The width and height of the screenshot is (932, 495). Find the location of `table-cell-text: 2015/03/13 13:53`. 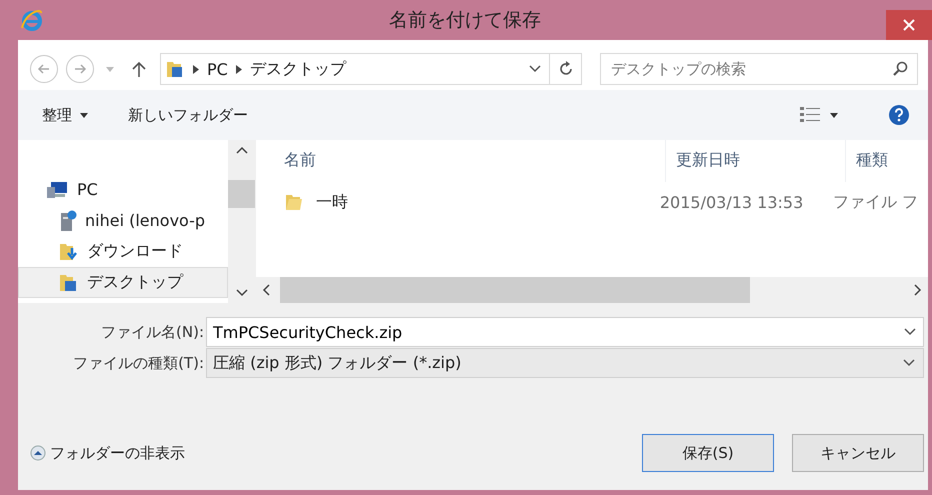

table-cell-text: 2015/03/13 13:53 is located at coordinates (731, 202).